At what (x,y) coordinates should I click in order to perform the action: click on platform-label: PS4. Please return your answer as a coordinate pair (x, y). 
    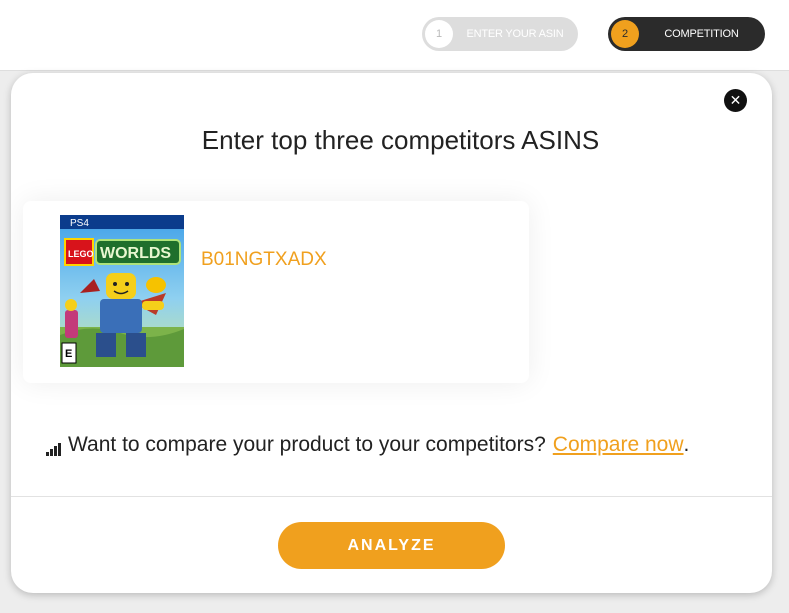
    Looking at the image, I should click on (79, 223).